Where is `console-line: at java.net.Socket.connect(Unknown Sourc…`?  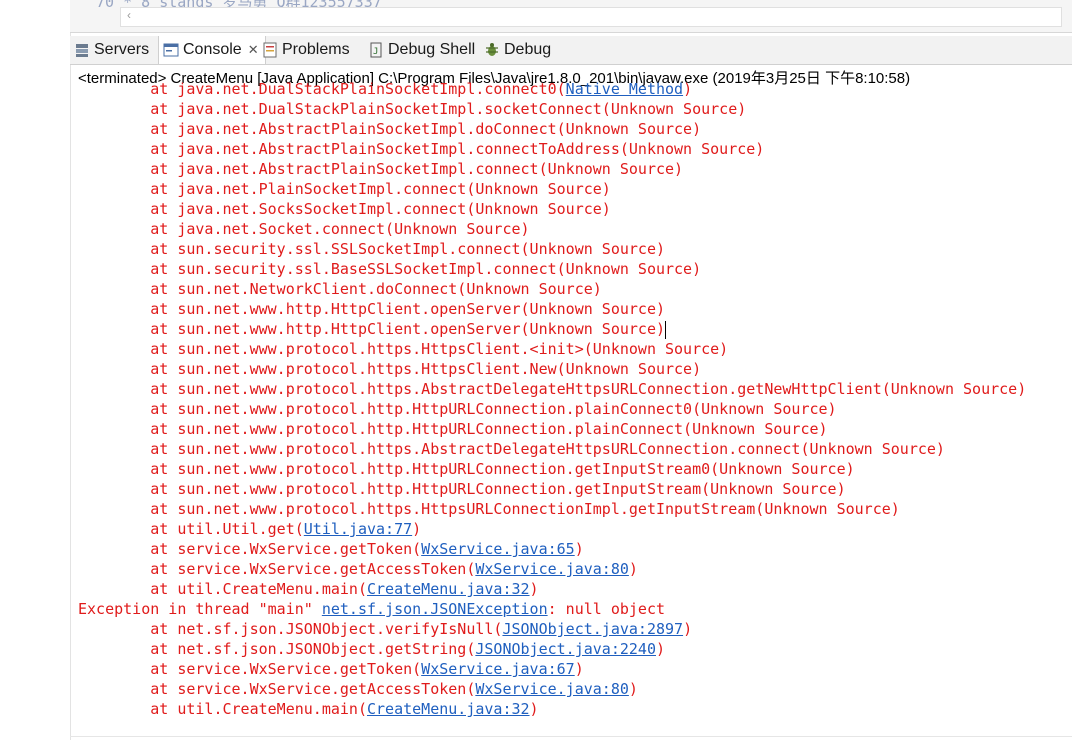
console-line: at java.net.Socket.connect(Unknown Sourc… is located at coordinates (304, 229).